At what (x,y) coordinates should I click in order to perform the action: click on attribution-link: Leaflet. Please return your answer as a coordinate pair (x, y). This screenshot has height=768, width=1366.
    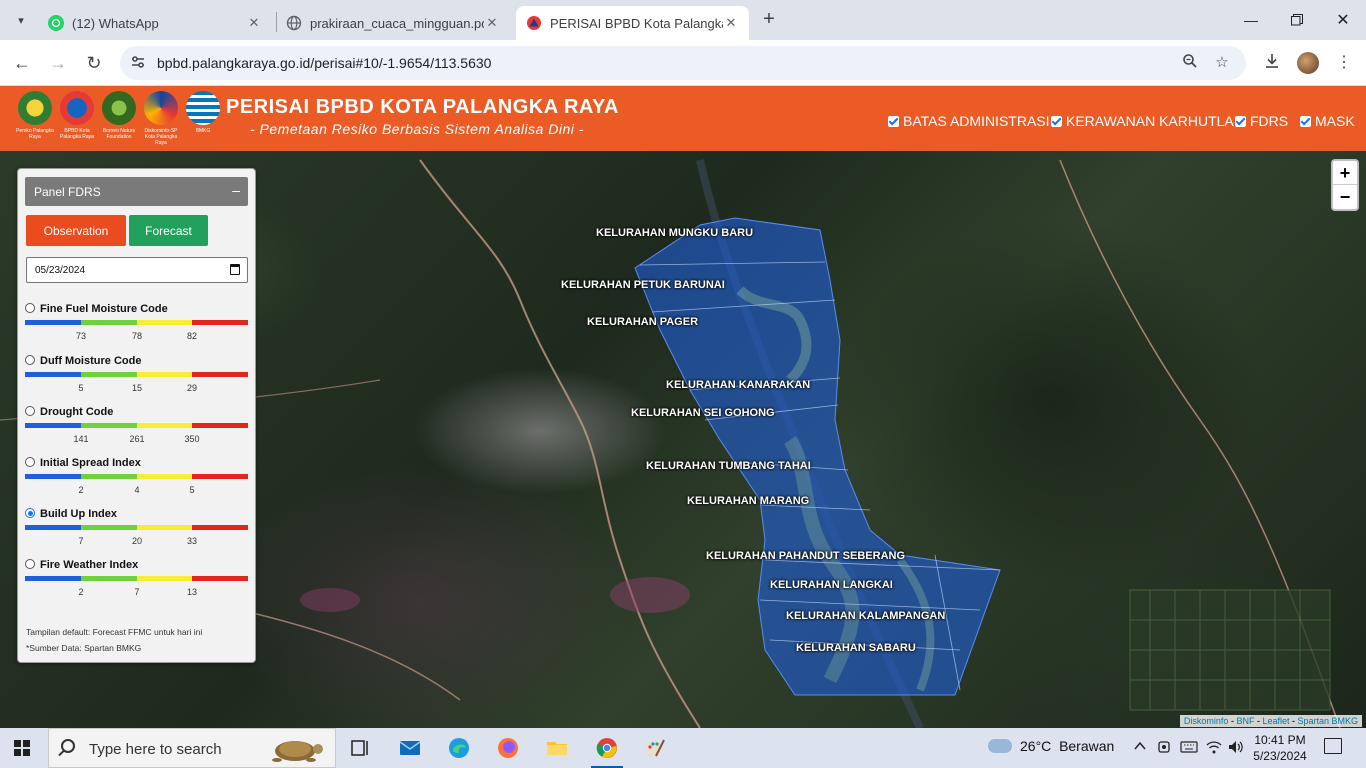
    Looking at the image, I should click on (1275, 721).